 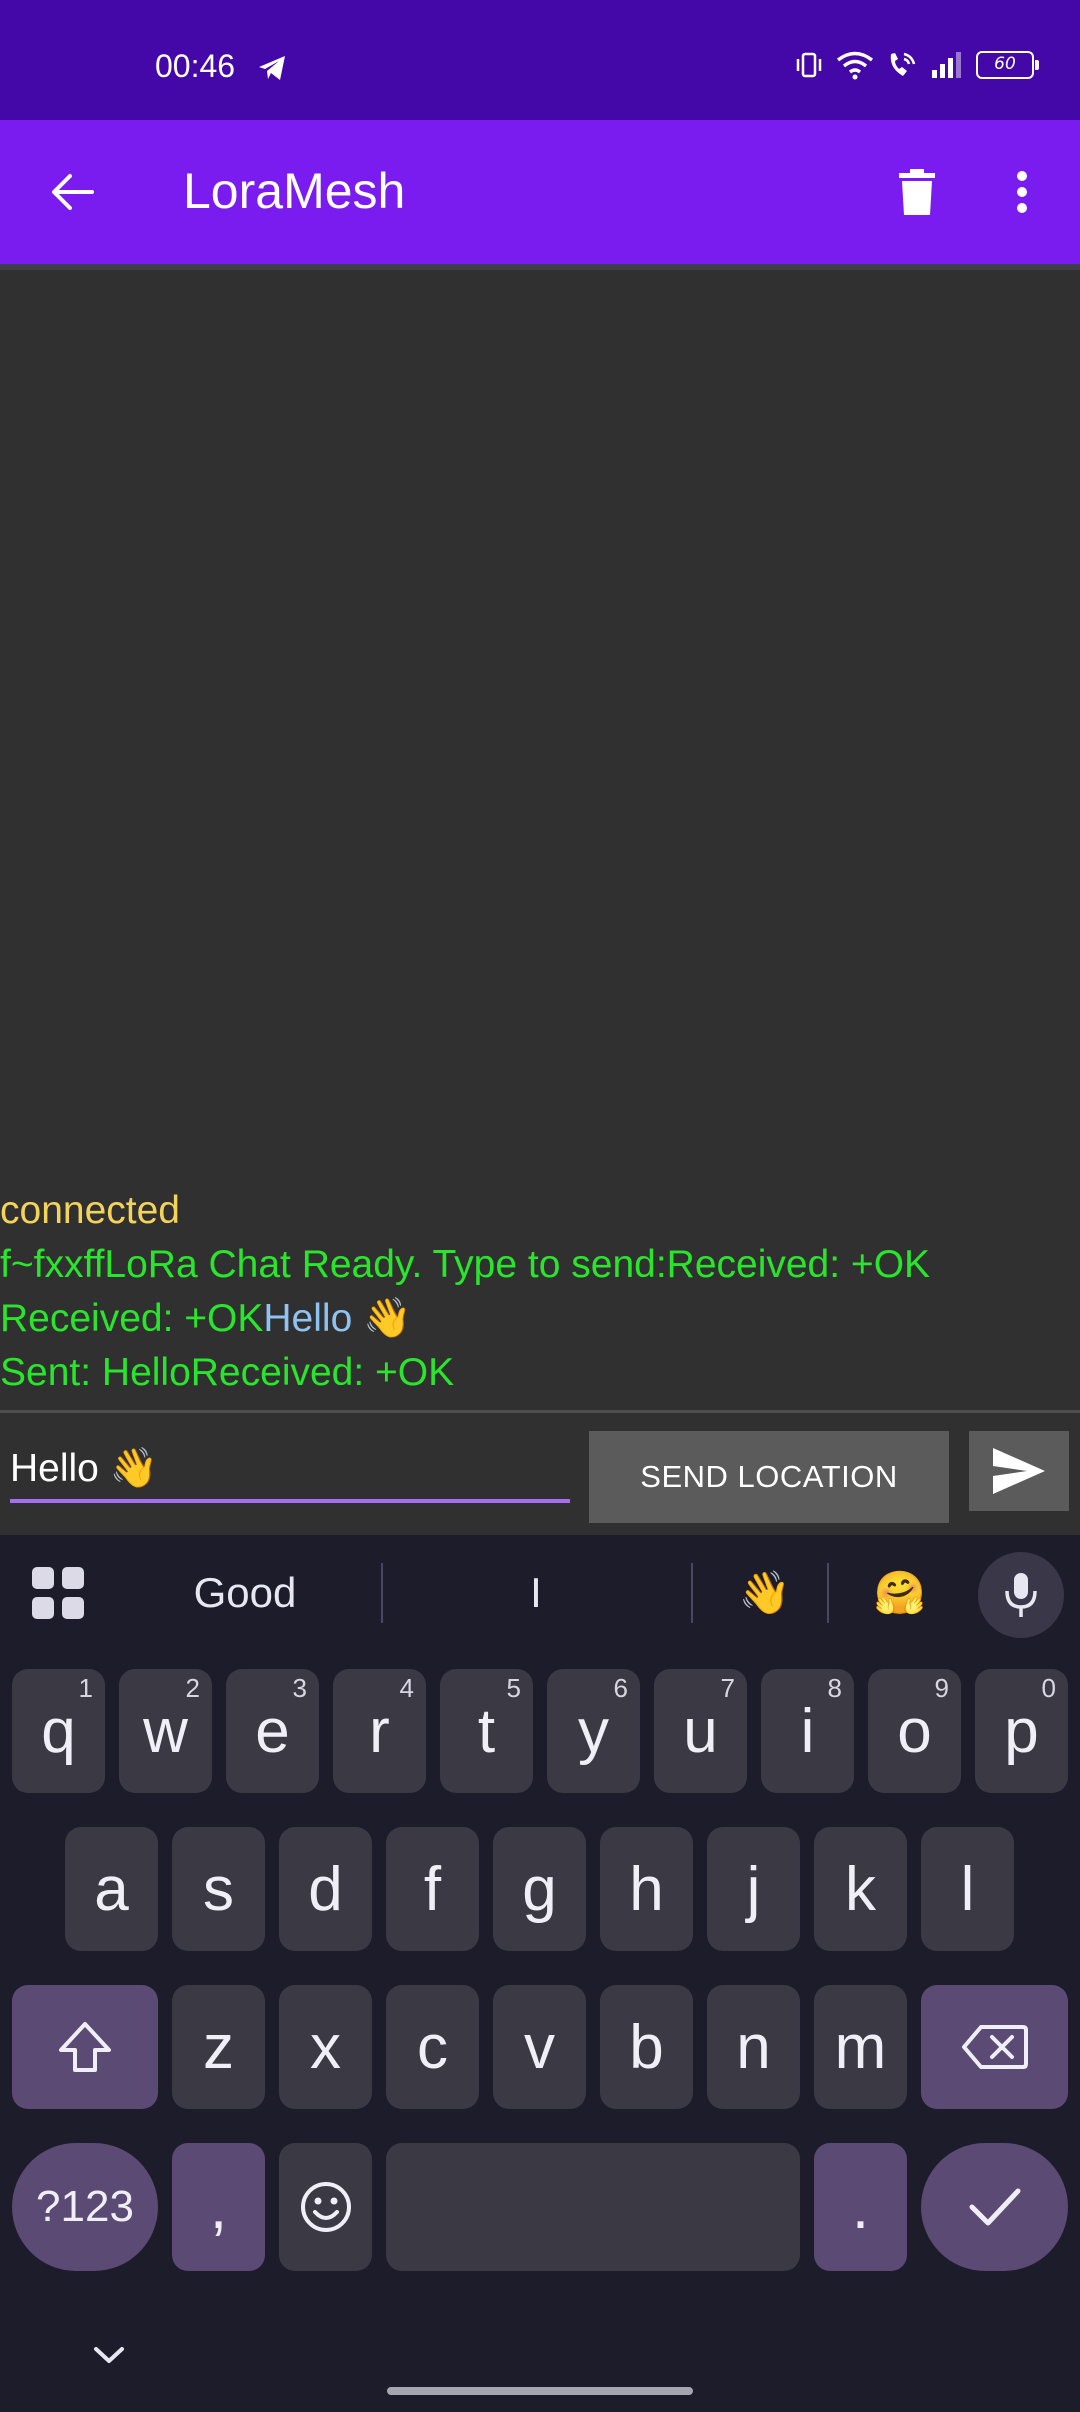 I want to click on key-label: u, so click(x=700, y=1731).